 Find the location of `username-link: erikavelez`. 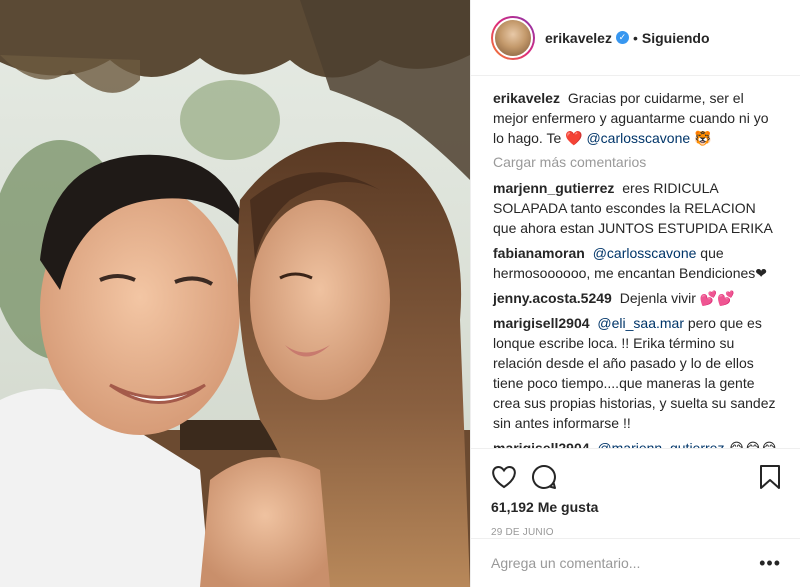

username-link: erikavelez is located at coordinates (578, 38).